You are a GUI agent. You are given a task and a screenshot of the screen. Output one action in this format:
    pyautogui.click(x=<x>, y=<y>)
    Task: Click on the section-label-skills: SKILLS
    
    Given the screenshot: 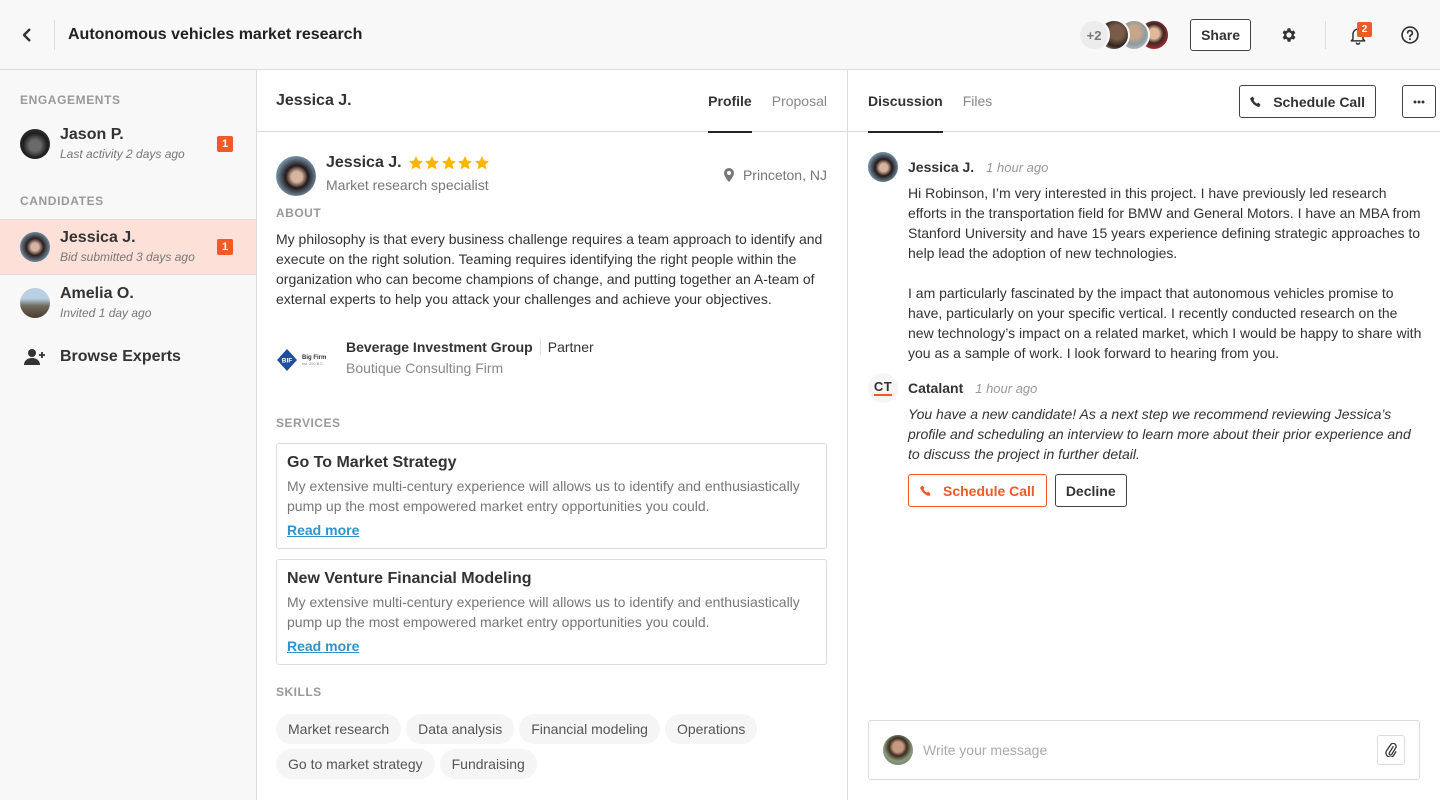 What is the action you would take?
    pyautogui.click(x=299, y=692)
    